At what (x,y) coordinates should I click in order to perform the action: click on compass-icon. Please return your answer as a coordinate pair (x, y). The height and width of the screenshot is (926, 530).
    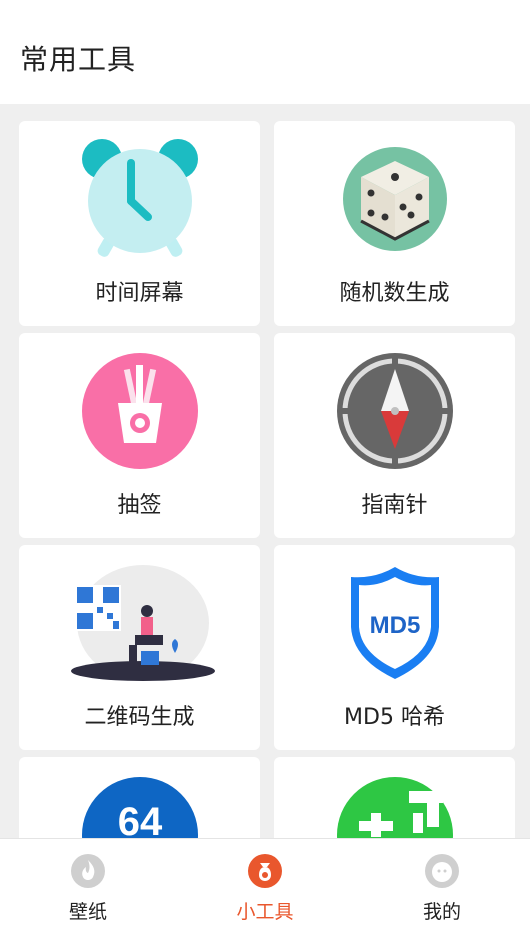
    Looking at the image, I should click on (394, 411).